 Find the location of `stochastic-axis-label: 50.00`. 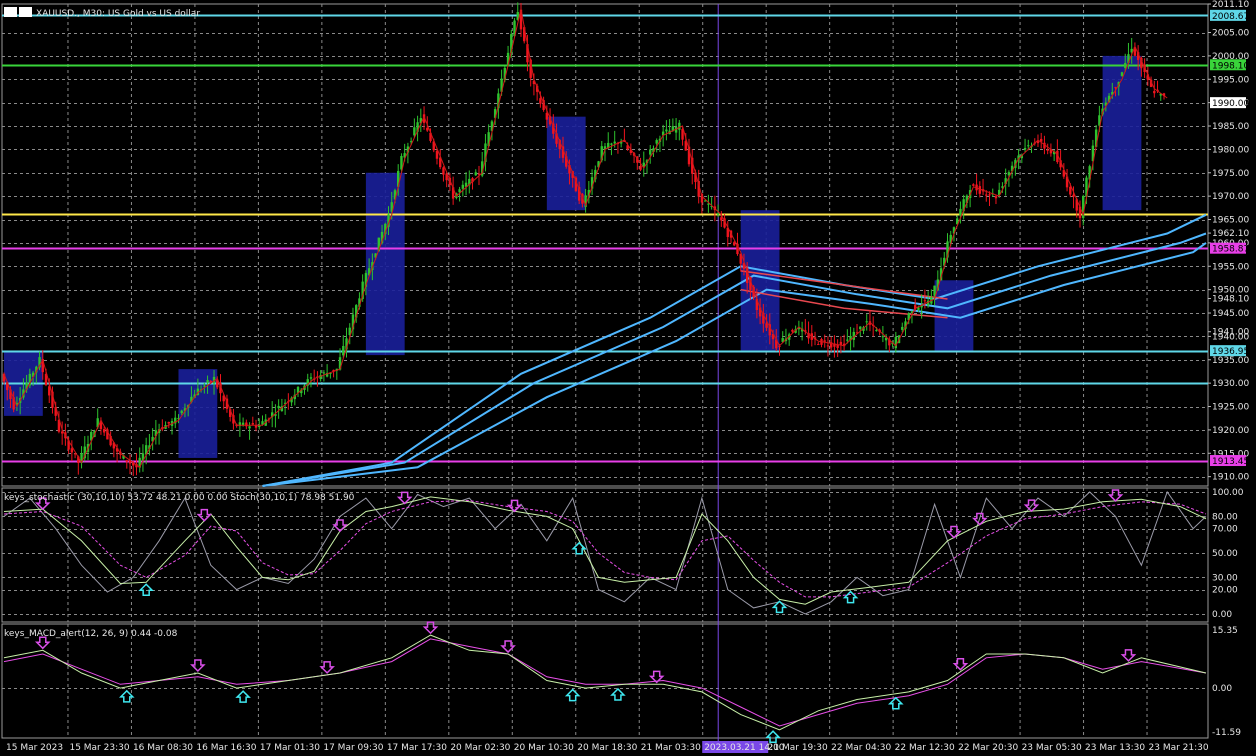

stochastic-axis-label: 50.00 is located at coordinates (1225, 554).